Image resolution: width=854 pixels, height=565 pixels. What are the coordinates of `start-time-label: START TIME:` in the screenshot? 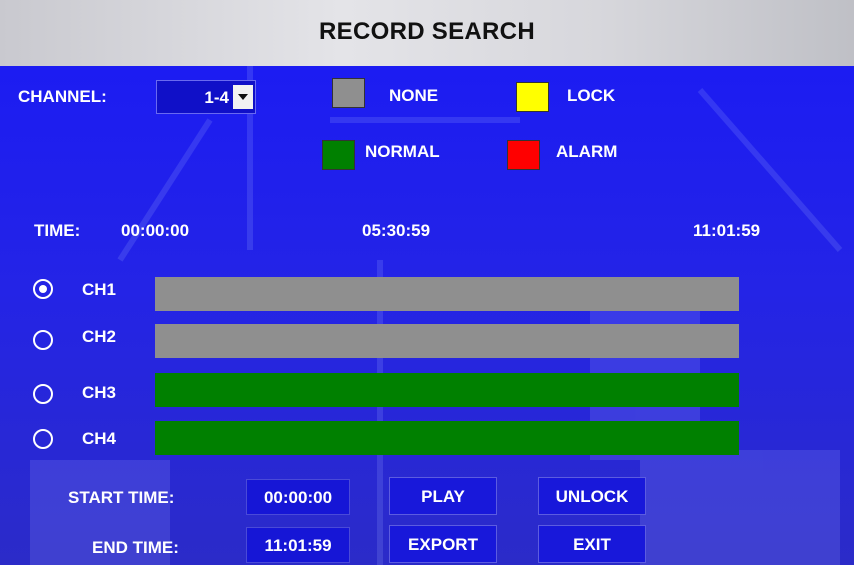 It's located at (121, 497).